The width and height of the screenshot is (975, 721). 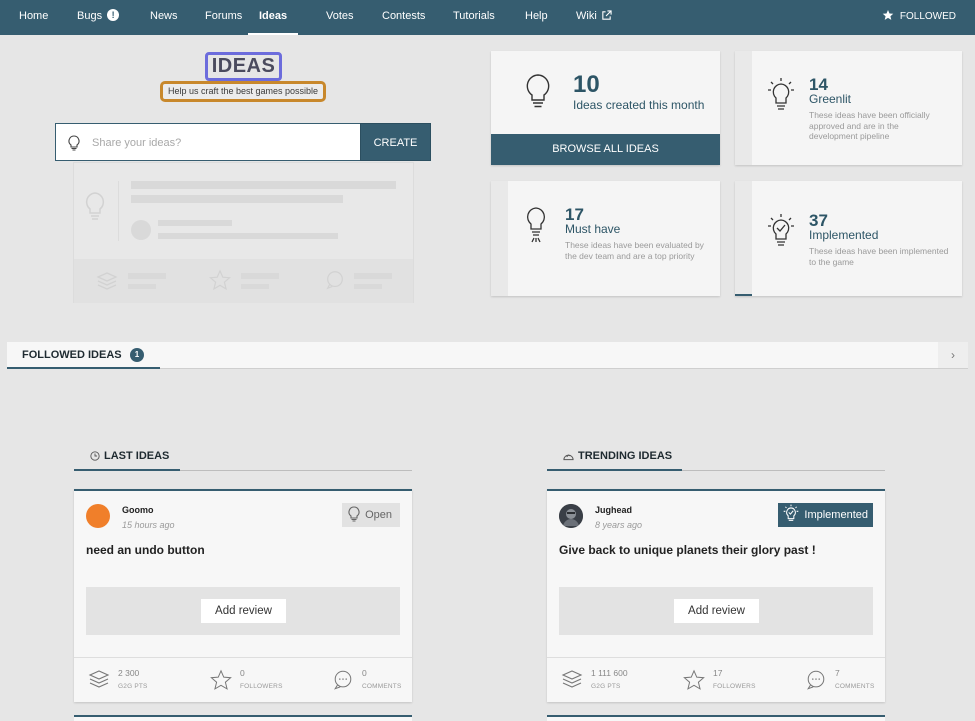 What do you see at coordinates (836, 515) in the screenshot?
I see `status-label: Implemented` at bounding box center [836, 515].